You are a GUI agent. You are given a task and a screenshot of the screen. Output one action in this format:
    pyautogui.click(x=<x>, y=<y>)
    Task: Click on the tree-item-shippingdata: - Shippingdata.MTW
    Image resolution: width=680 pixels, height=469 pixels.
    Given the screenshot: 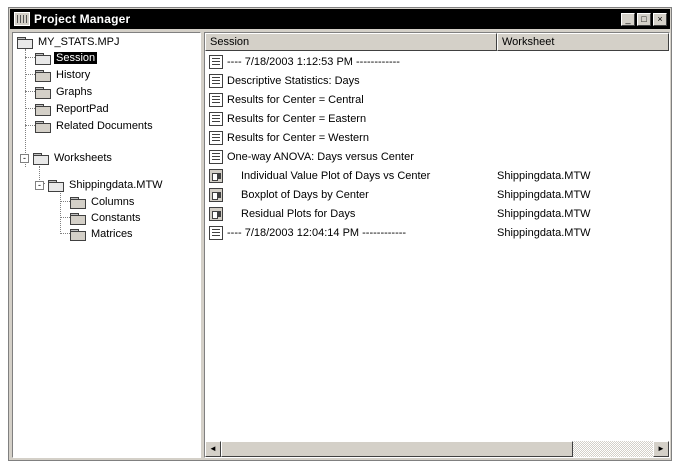 What is the action you would take?
    pyautogui.click(x=100, y=185)
    